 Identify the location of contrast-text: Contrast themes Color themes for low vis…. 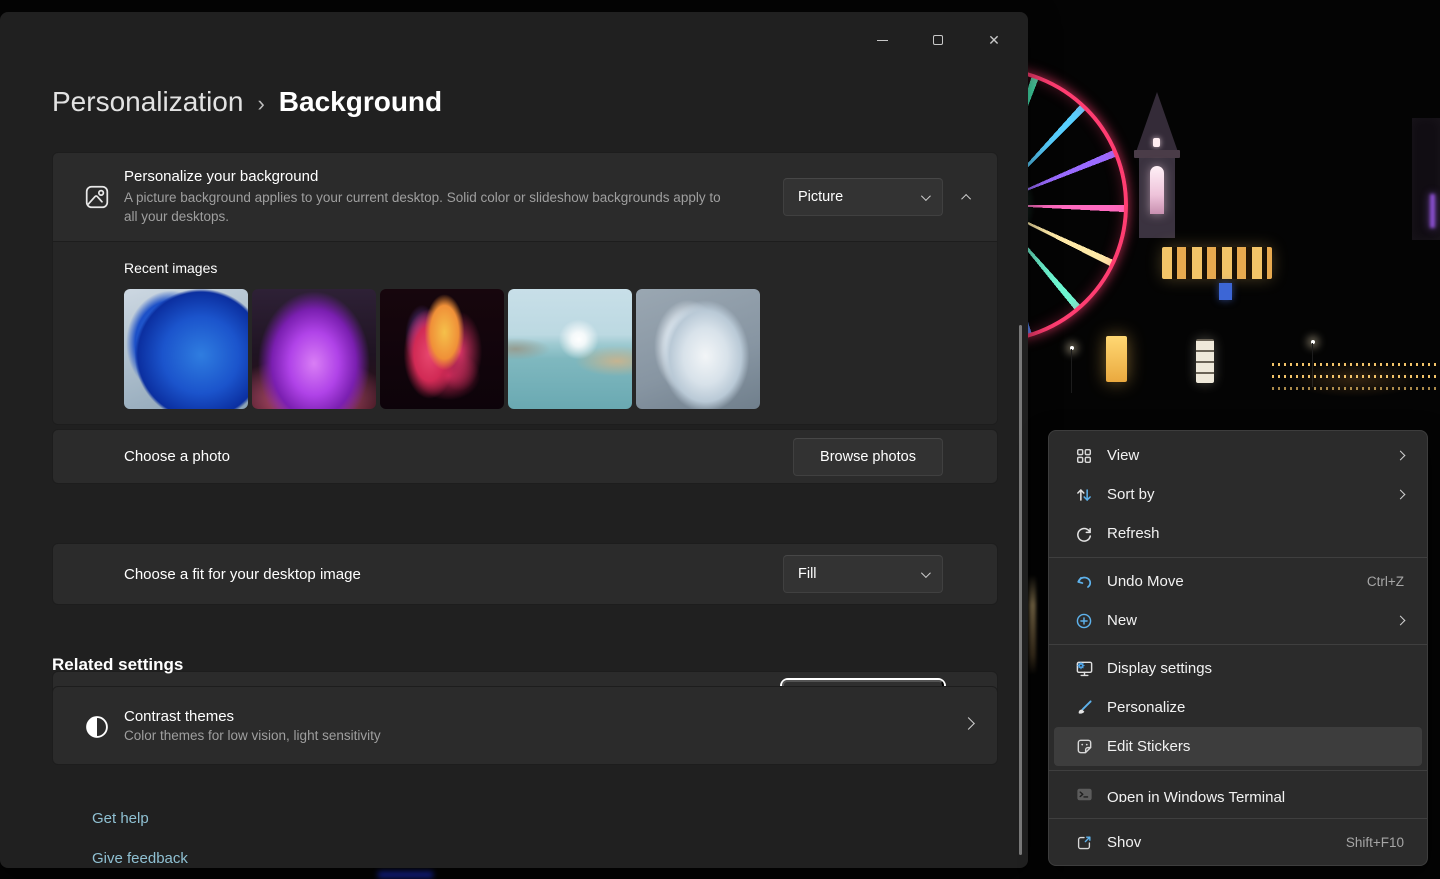
(252, 725).